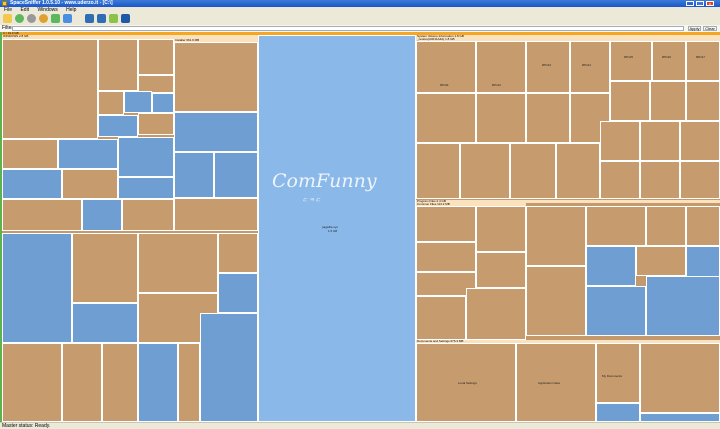 The image size is (720, 429). Describe the element at coordinates (89, 18) in the screenshot. I see `disk-icon` at that location.